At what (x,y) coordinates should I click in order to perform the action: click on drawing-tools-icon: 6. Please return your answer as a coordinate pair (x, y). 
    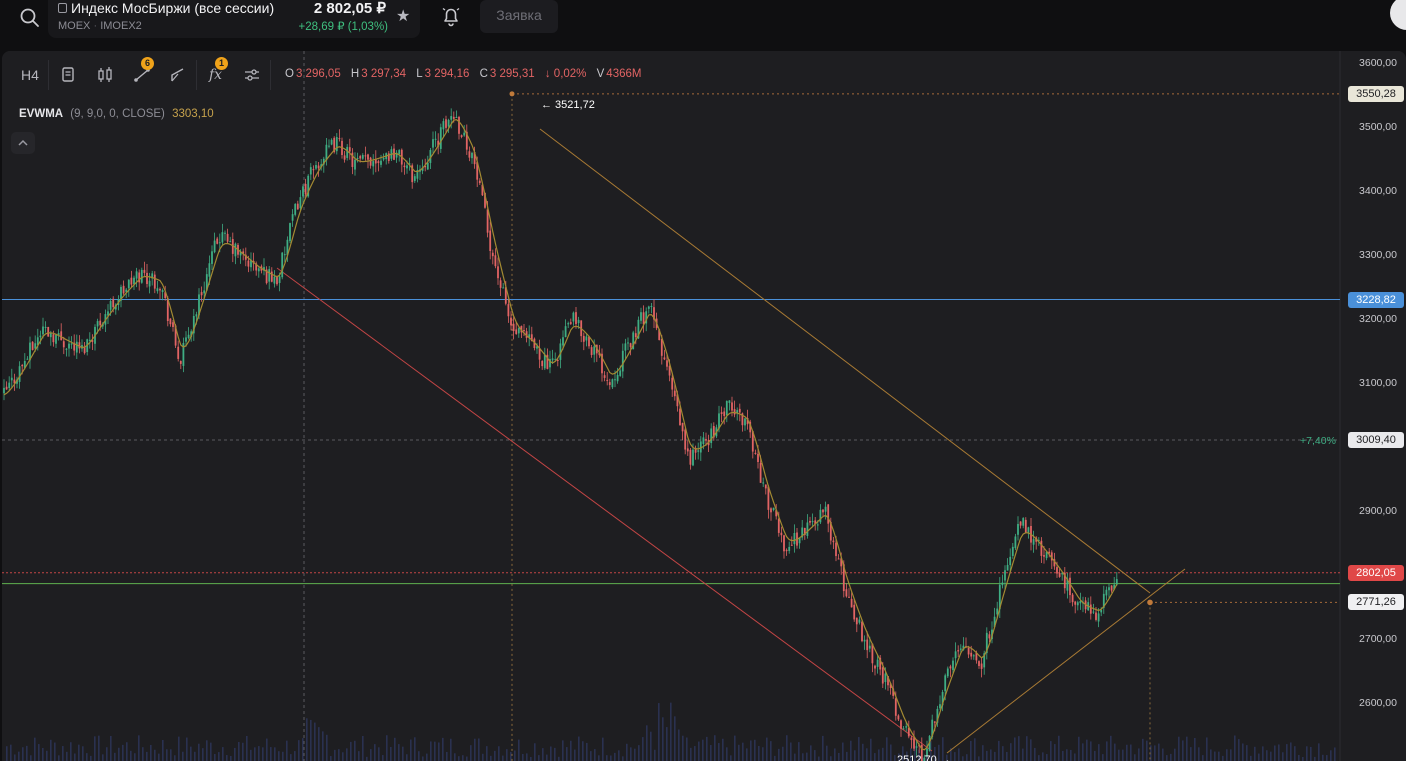
    Looking at the image, I should click on (141, 73).